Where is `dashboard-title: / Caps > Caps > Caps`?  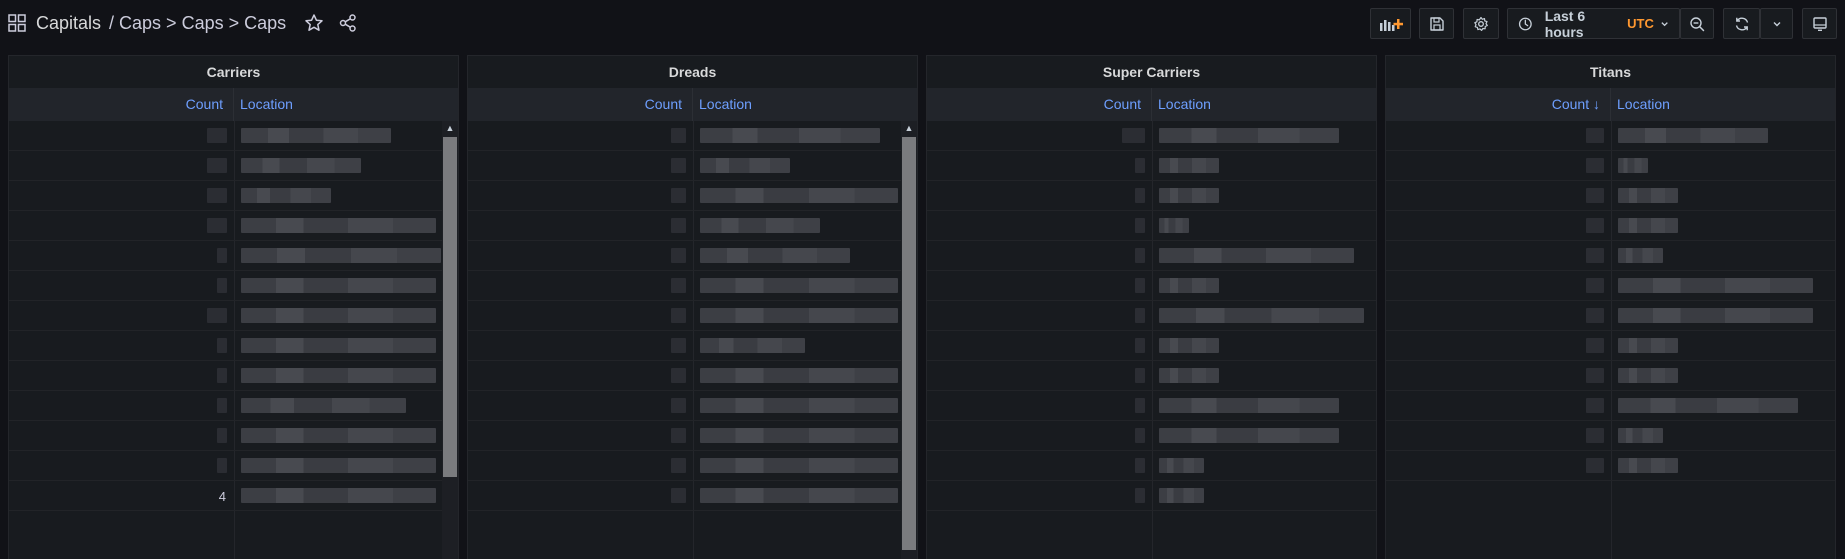
dashboard-title: / Caps > Caps > Caps is located at coordinates (197, 23).